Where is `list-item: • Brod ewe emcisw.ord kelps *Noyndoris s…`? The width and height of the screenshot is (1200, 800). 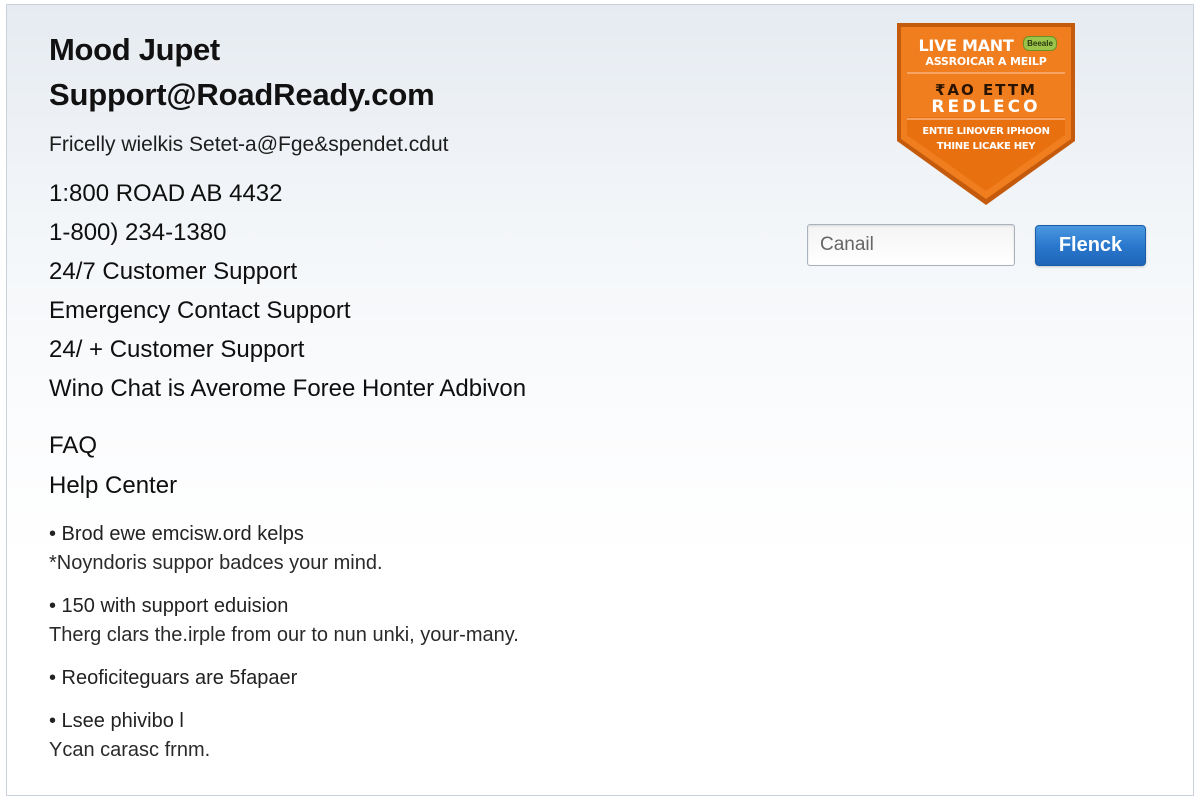
list-item: • Brod ewe emcisw.ord kelps *Noyndoris s… is located at coordinates (399, 549).